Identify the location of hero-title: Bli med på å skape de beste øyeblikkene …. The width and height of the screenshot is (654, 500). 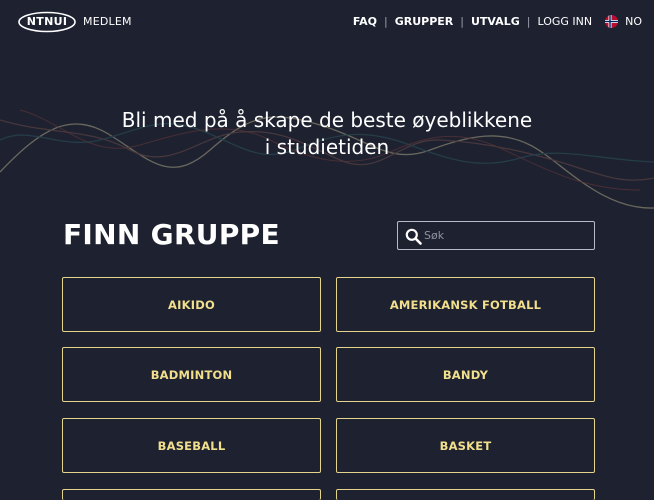
(327, 134).